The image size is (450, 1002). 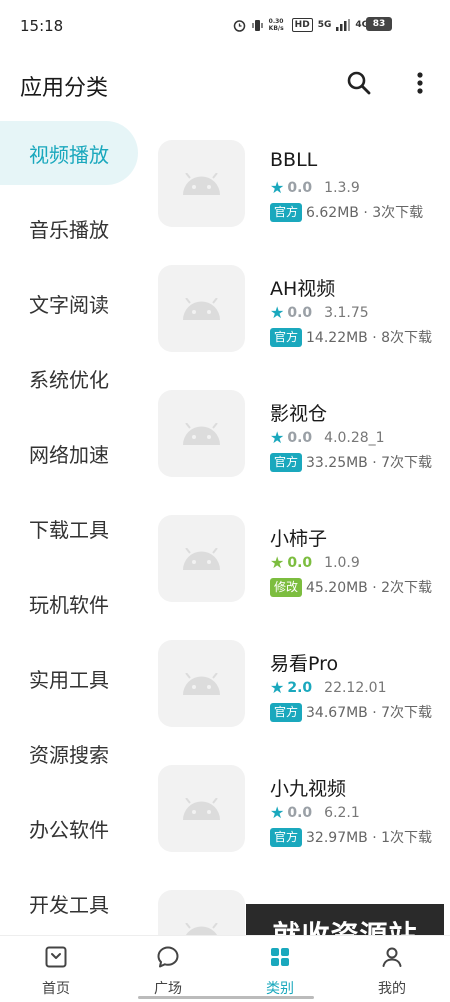 What do you see at coordinates (342, 812) in the screenshot?
I see `app-version: 6.2.1` at bounding box center [342, 812].